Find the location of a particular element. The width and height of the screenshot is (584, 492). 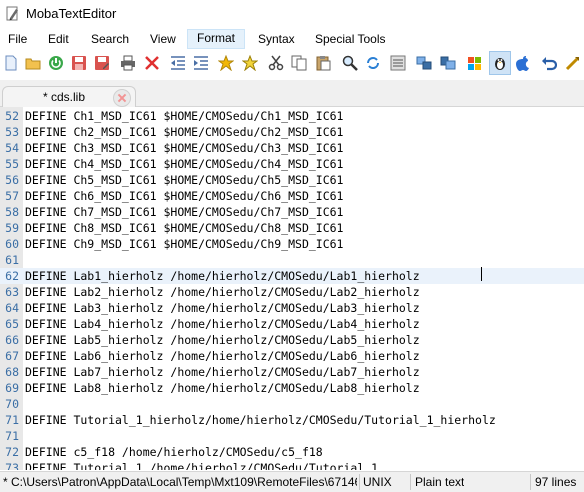

find-replace-icon is located at coordinates (373, 63).